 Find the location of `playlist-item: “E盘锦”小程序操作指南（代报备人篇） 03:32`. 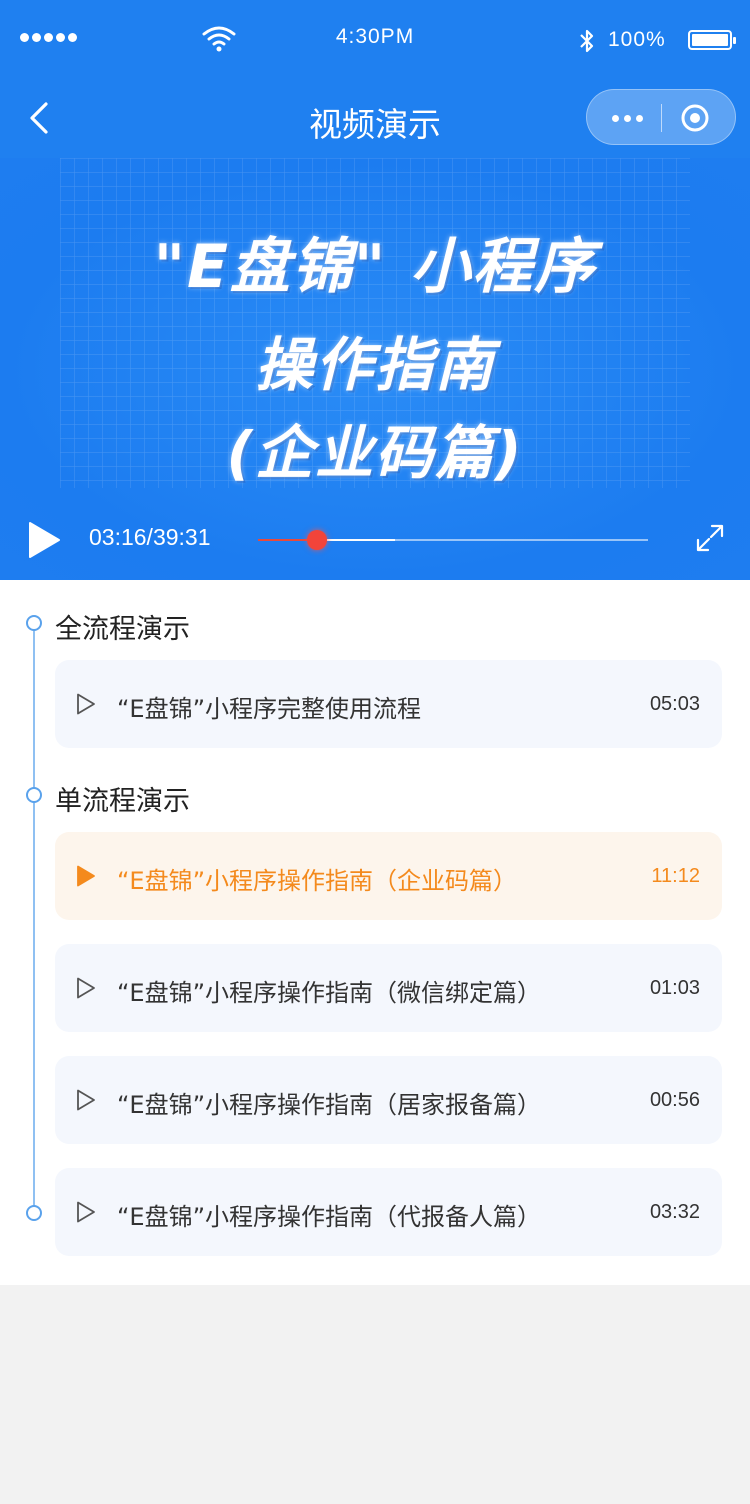

playlist-item: “E盘锦”小程序操作指南（代报备人篇） 03:32 is located at coordinates (388, 1212).